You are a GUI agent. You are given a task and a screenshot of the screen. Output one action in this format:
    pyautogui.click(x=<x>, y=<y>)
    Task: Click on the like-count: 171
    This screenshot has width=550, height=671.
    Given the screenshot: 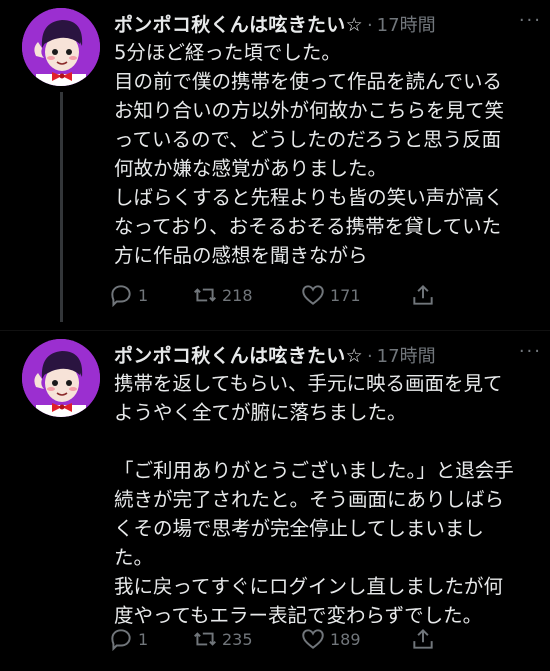 What is the action you would take?
    pyautogui.click(x=345, y=295)
    